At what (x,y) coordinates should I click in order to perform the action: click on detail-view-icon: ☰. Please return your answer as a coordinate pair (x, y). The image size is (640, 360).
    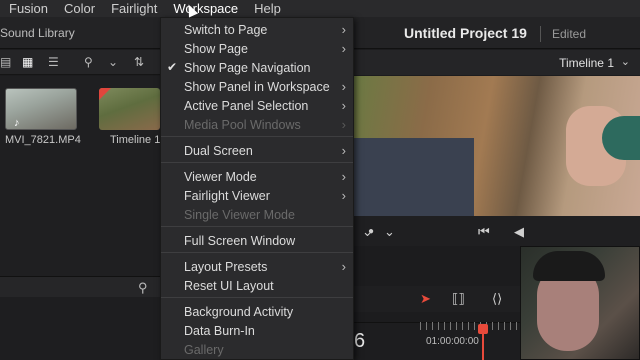
    Looking at the image, I should click on (53, 62).